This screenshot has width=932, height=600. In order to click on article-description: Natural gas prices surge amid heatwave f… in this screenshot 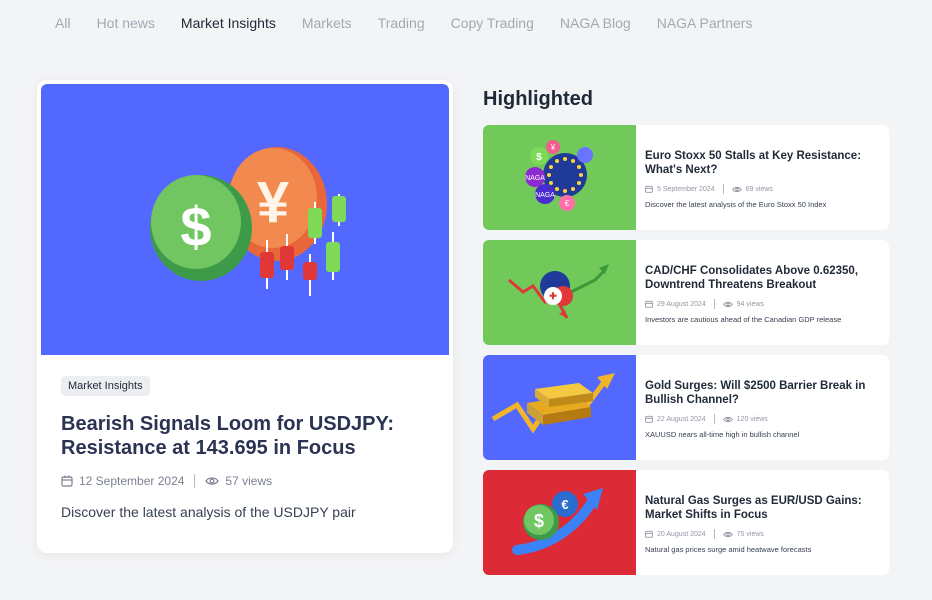, I will do `click(728, 549)`.